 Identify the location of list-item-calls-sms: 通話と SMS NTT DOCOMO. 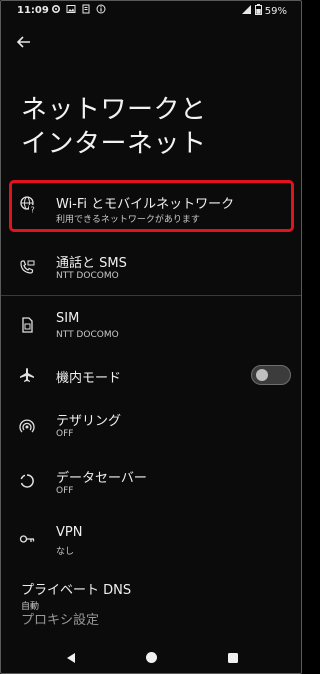
(151, 270).